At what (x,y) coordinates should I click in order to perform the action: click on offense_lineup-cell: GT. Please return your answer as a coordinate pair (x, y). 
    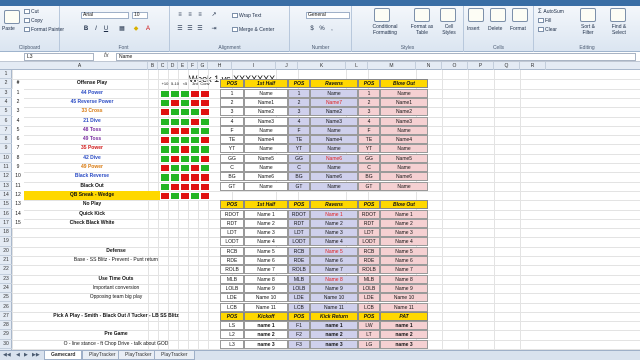
    Looking at the image, I should click on (232, 186).